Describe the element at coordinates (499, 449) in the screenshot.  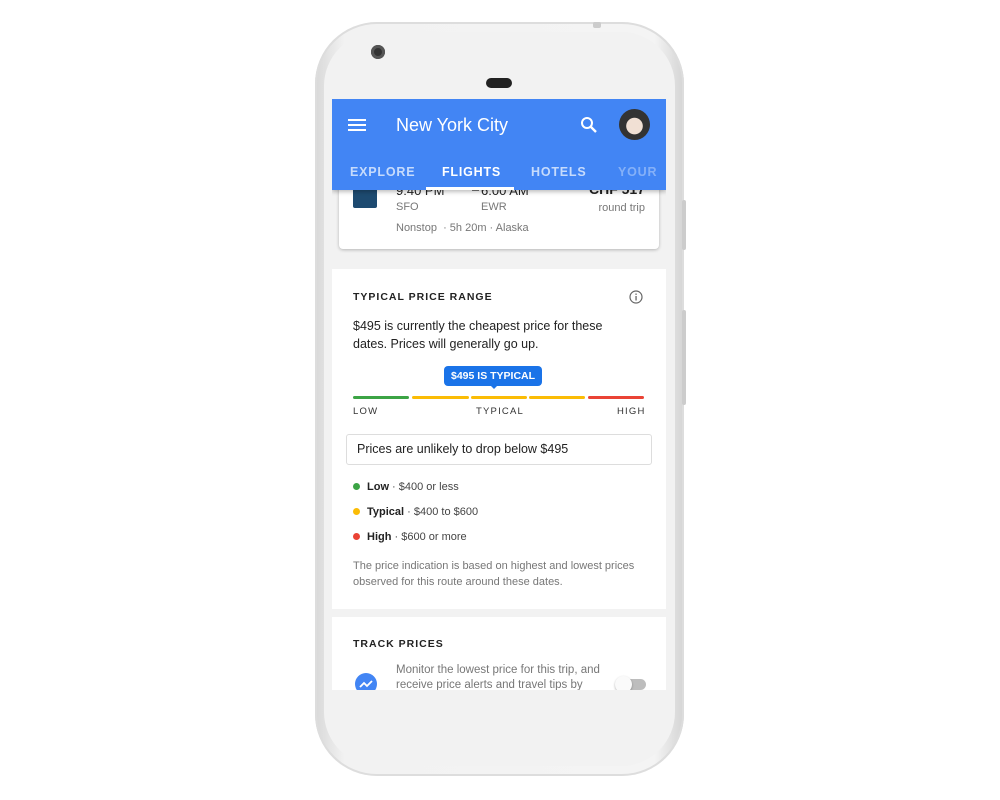
I see `price-note-box: Prices are unlikely to drop below $495` at that location.